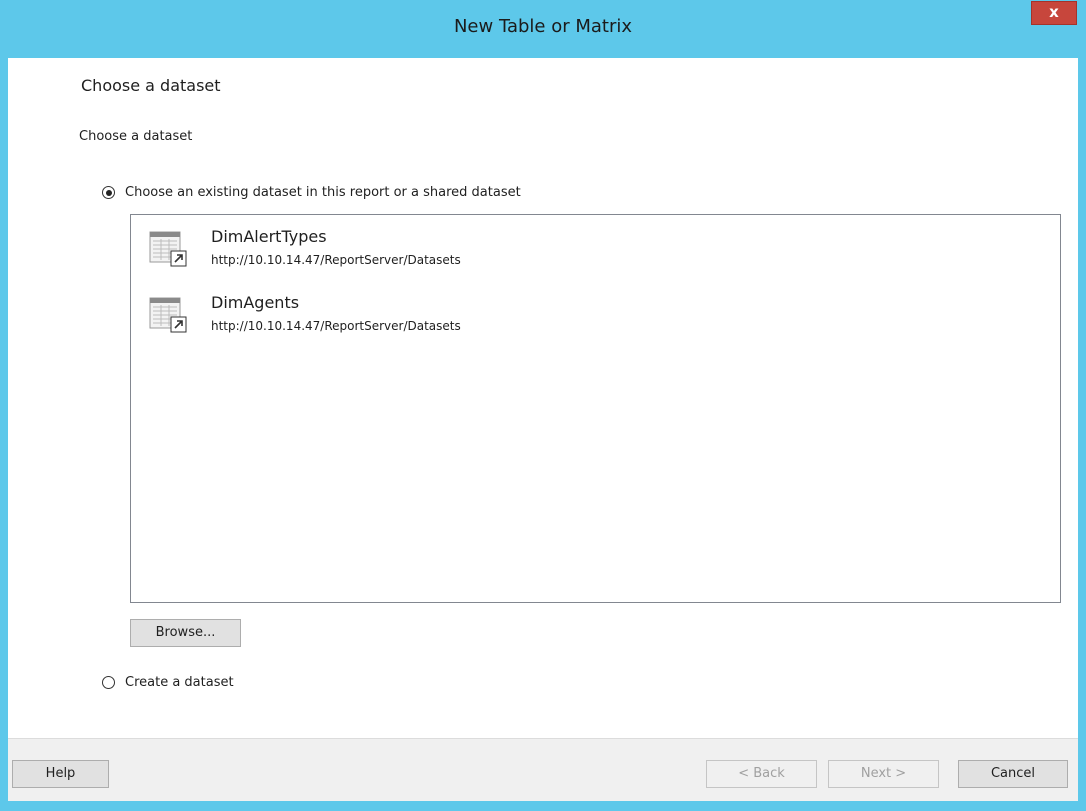 The width and height of the screenshot is (1086, 811). I want to click on dataset-name: DimAlertTypes, so click(269, 236).